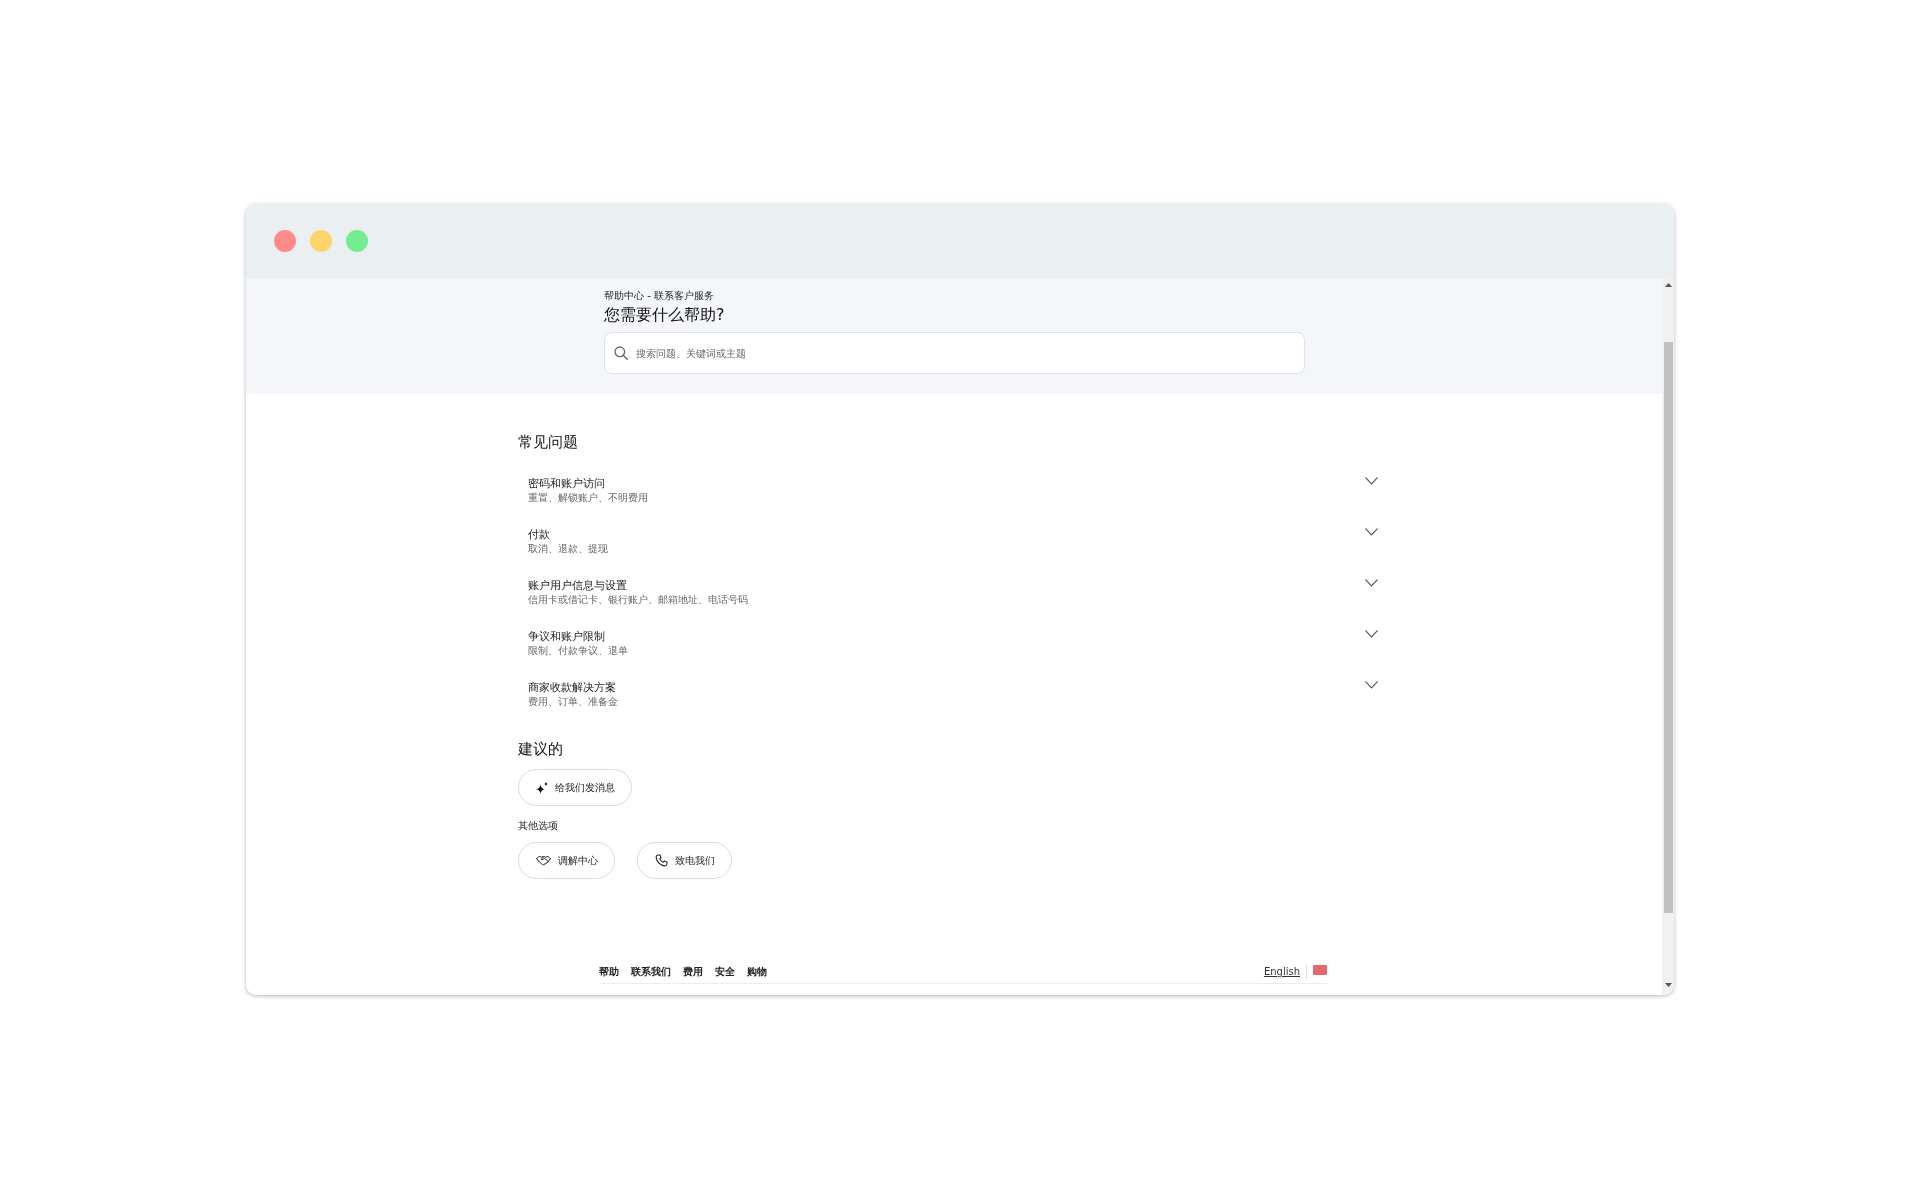  Describe the element at coordinates (548, 442) in the screenshot. I see `section-heading: 常见问题` at that location.